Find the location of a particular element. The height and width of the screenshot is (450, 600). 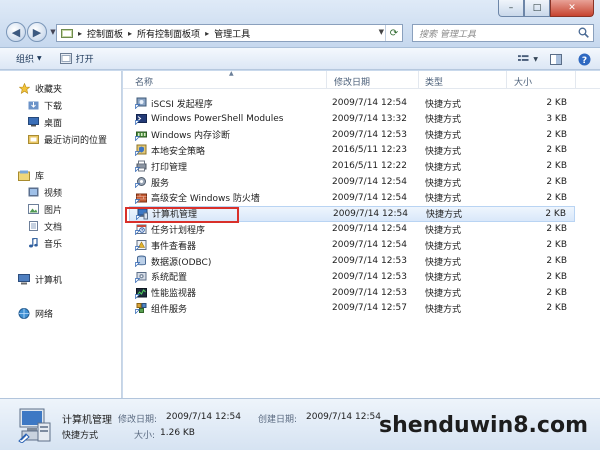

watermark-text: shenduwin8.com is located at coordinates (483, 425).